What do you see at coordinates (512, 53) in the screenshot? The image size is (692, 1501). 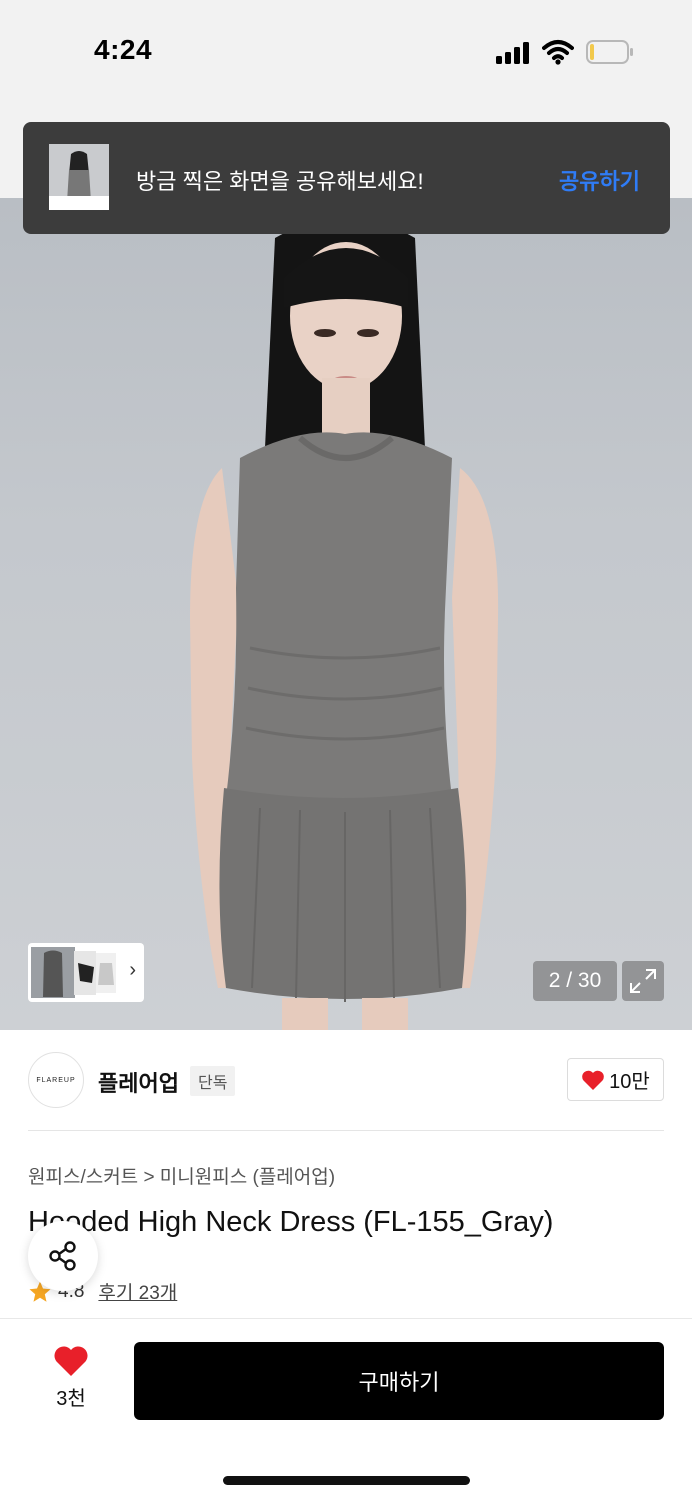 I see `cellular-signal-icon` at bounding box center [512, 53].